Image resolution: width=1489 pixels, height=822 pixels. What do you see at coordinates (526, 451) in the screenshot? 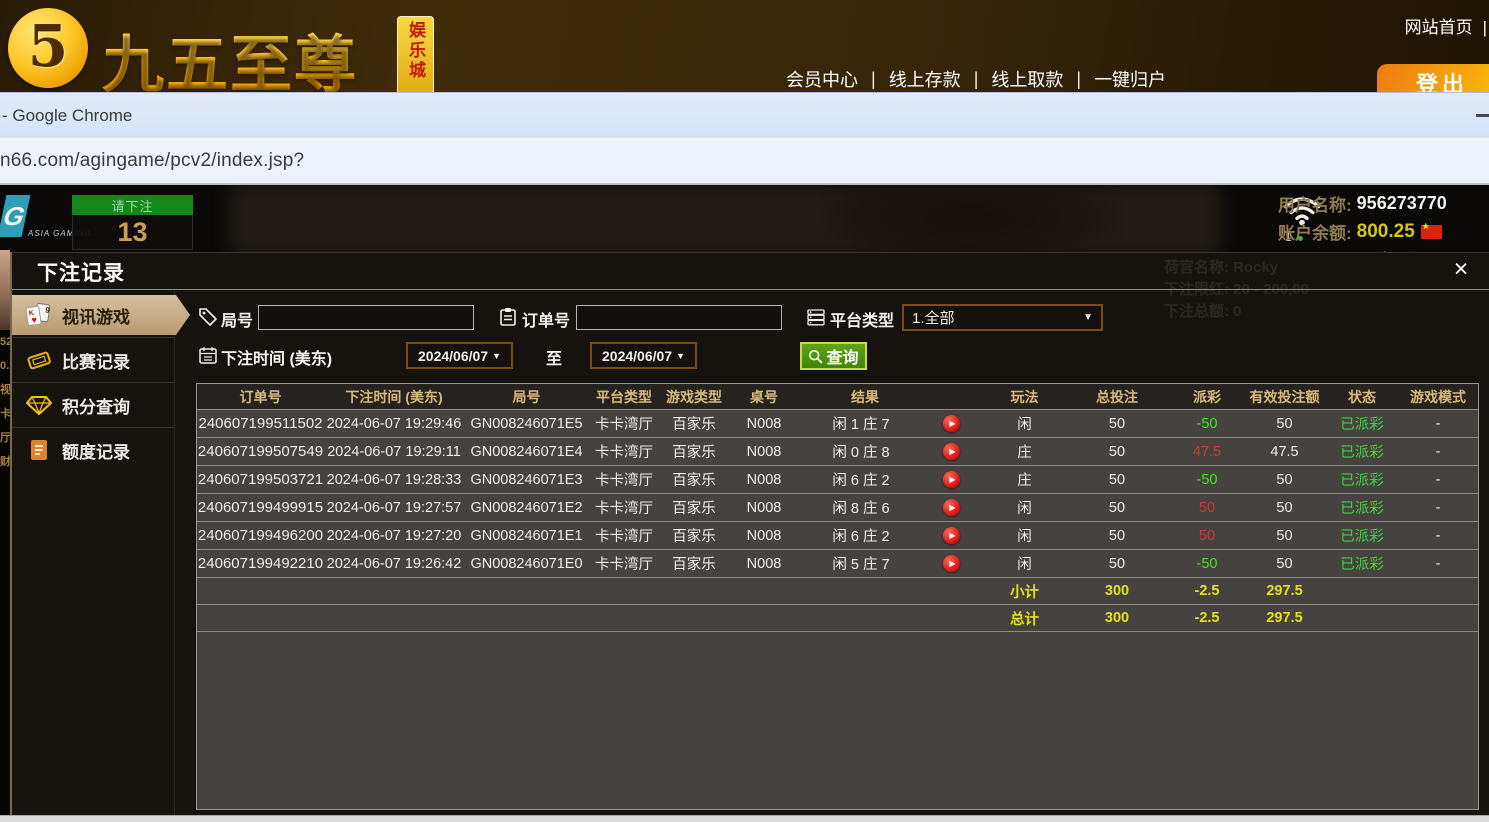
I see `cell-round-id: GN008246071E4` at bounding box center [526, 451].